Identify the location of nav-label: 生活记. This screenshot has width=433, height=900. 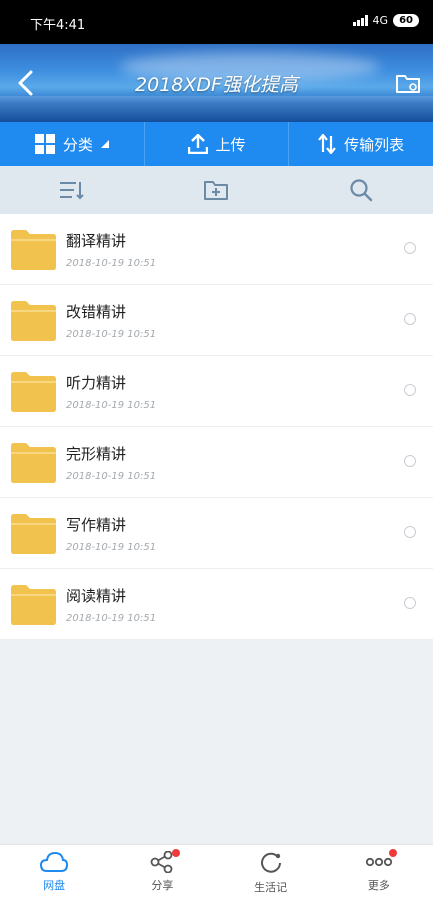
(271, 887).